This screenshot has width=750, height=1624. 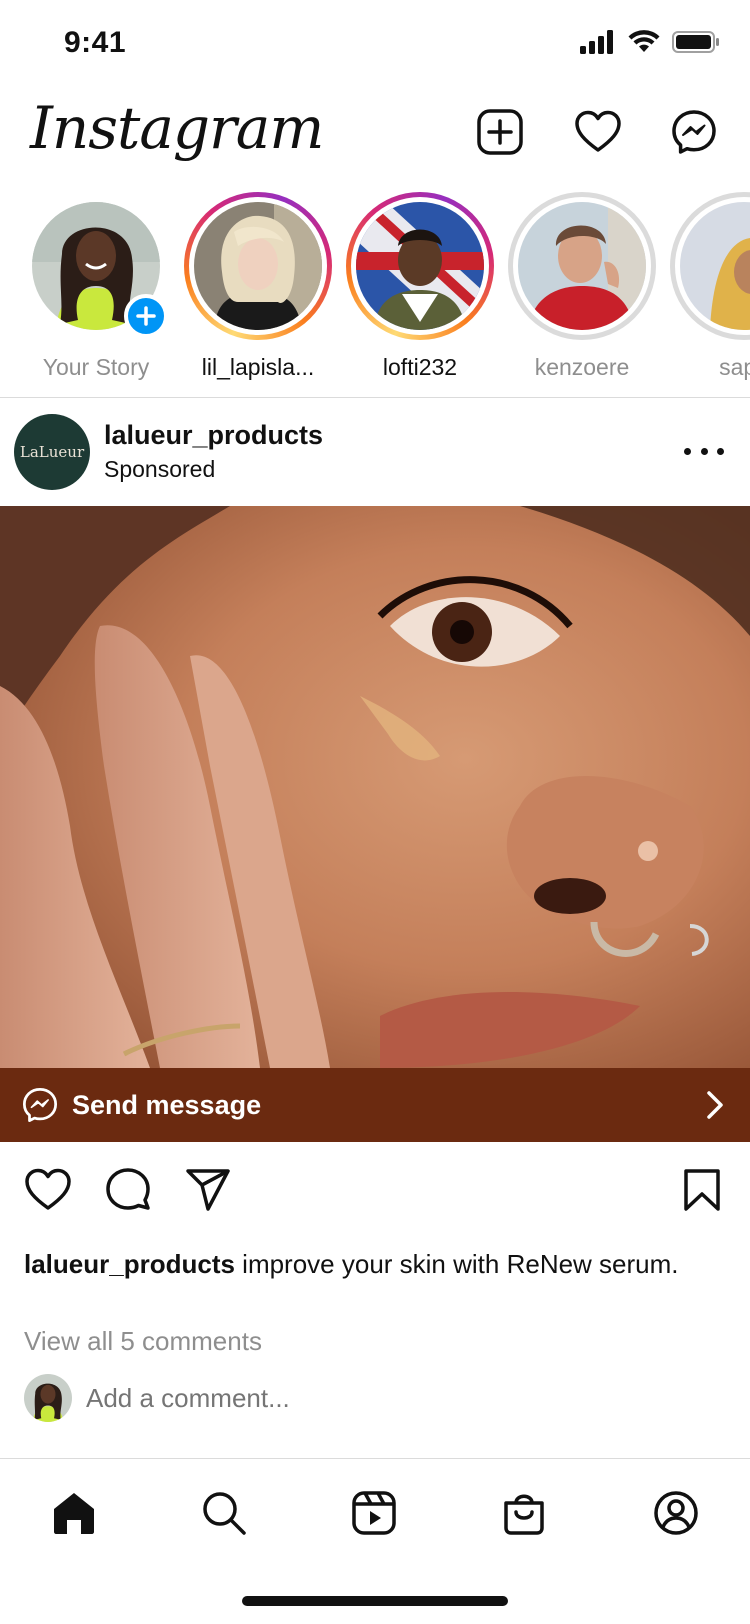 I want to click on battery-icon, so click(x=695, y=42).